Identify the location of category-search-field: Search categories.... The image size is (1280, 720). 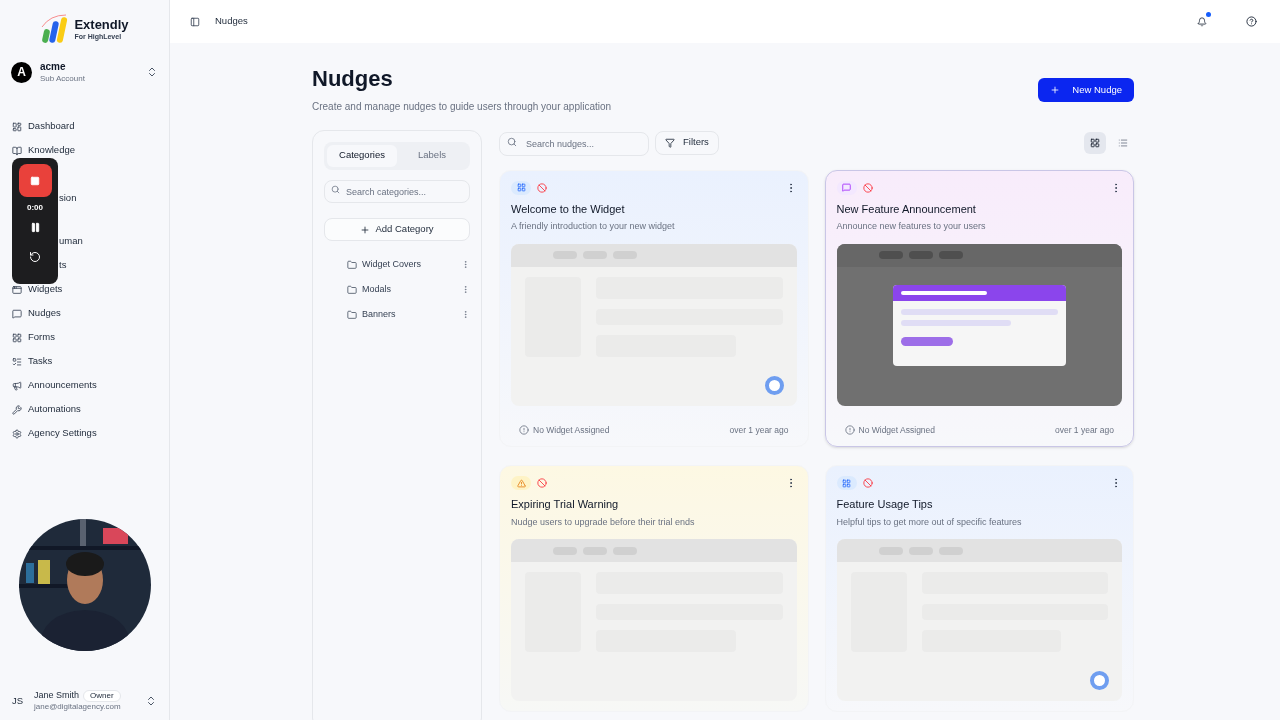
(397, 191).